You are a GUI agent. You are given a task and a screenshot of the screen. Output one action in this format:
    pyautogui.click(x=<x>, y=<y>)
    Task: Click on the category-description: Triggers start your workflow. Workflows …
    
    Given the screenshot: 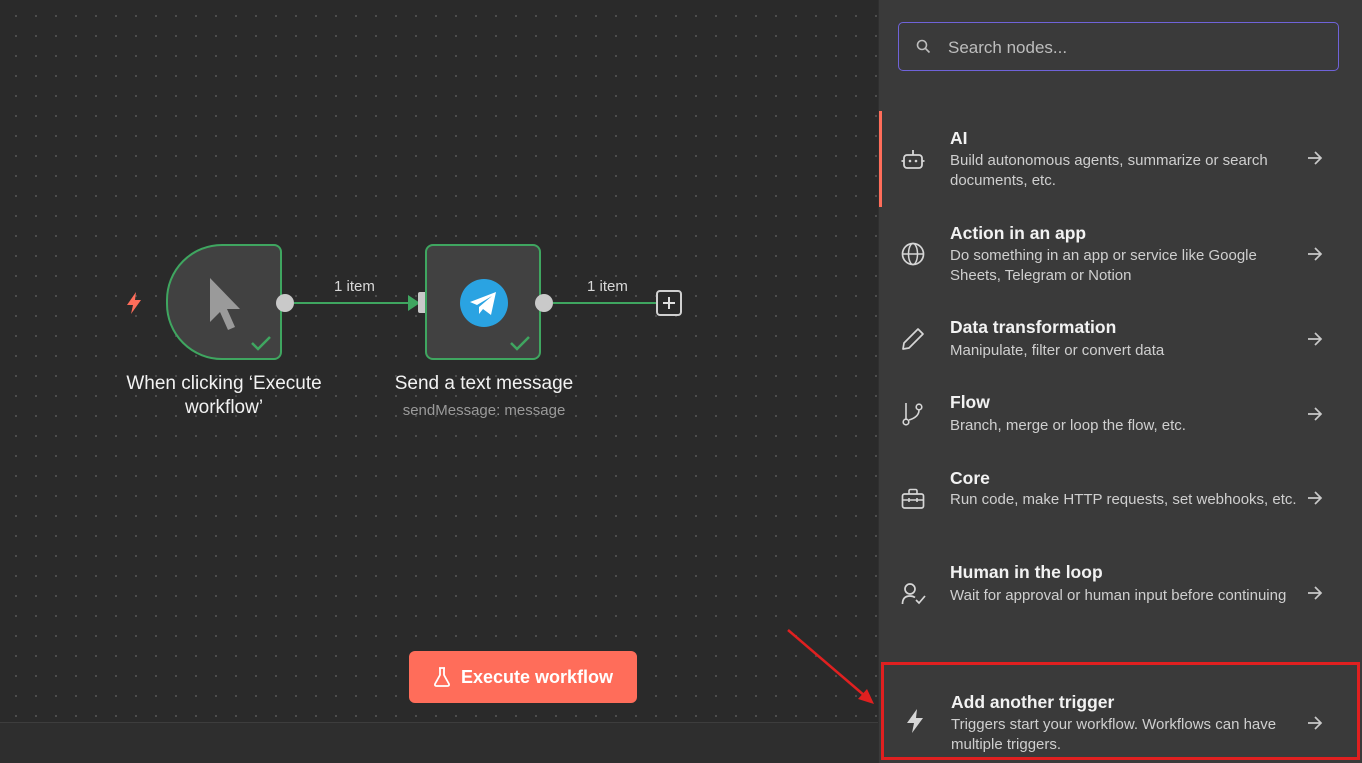 What is the action you would take?
    pyautogui.click(x=1114, y=734)
    